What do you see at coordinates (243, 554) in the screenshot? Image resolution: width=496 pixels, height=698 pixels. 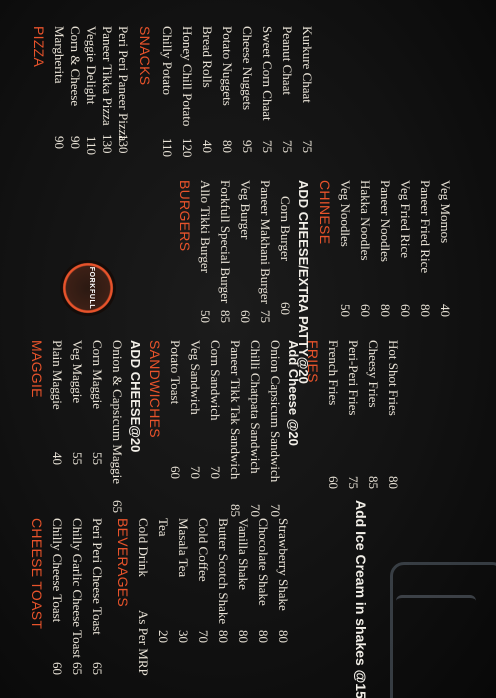 I see `menu-item-name: Vanilla Shake` at bounding box center [243, 554].